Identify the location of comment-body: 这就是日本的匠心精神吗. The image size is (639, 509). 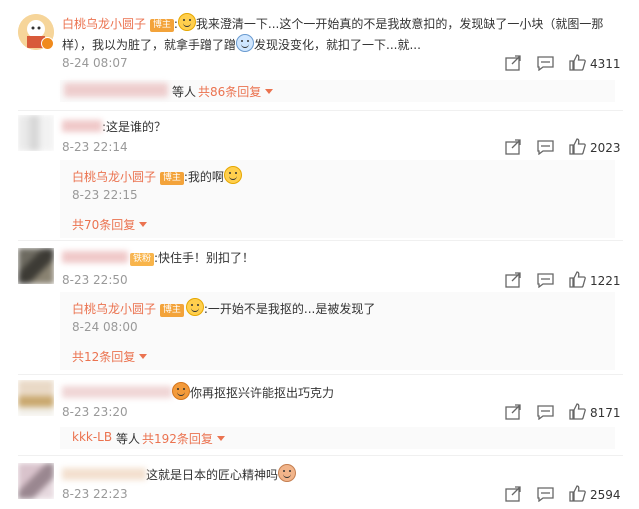
(179, 474).